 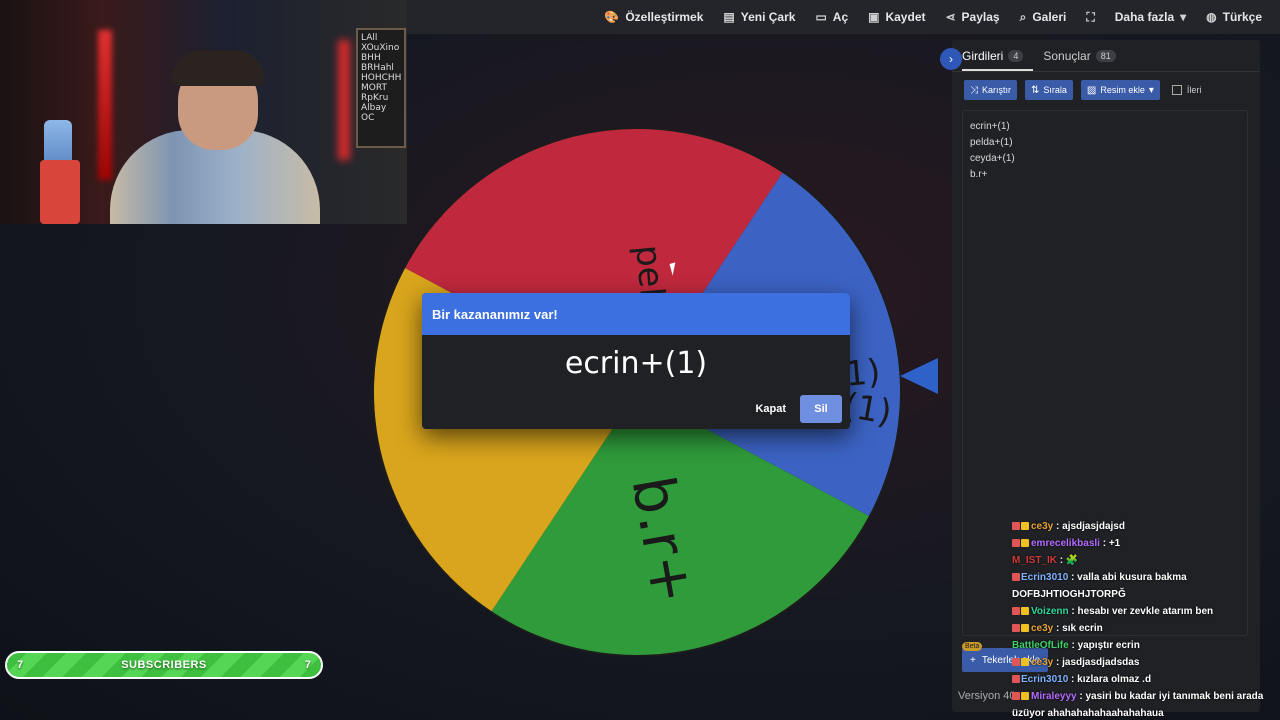 I want to click on advanced-checkbox: İleri, so click(x=1186, y=90).